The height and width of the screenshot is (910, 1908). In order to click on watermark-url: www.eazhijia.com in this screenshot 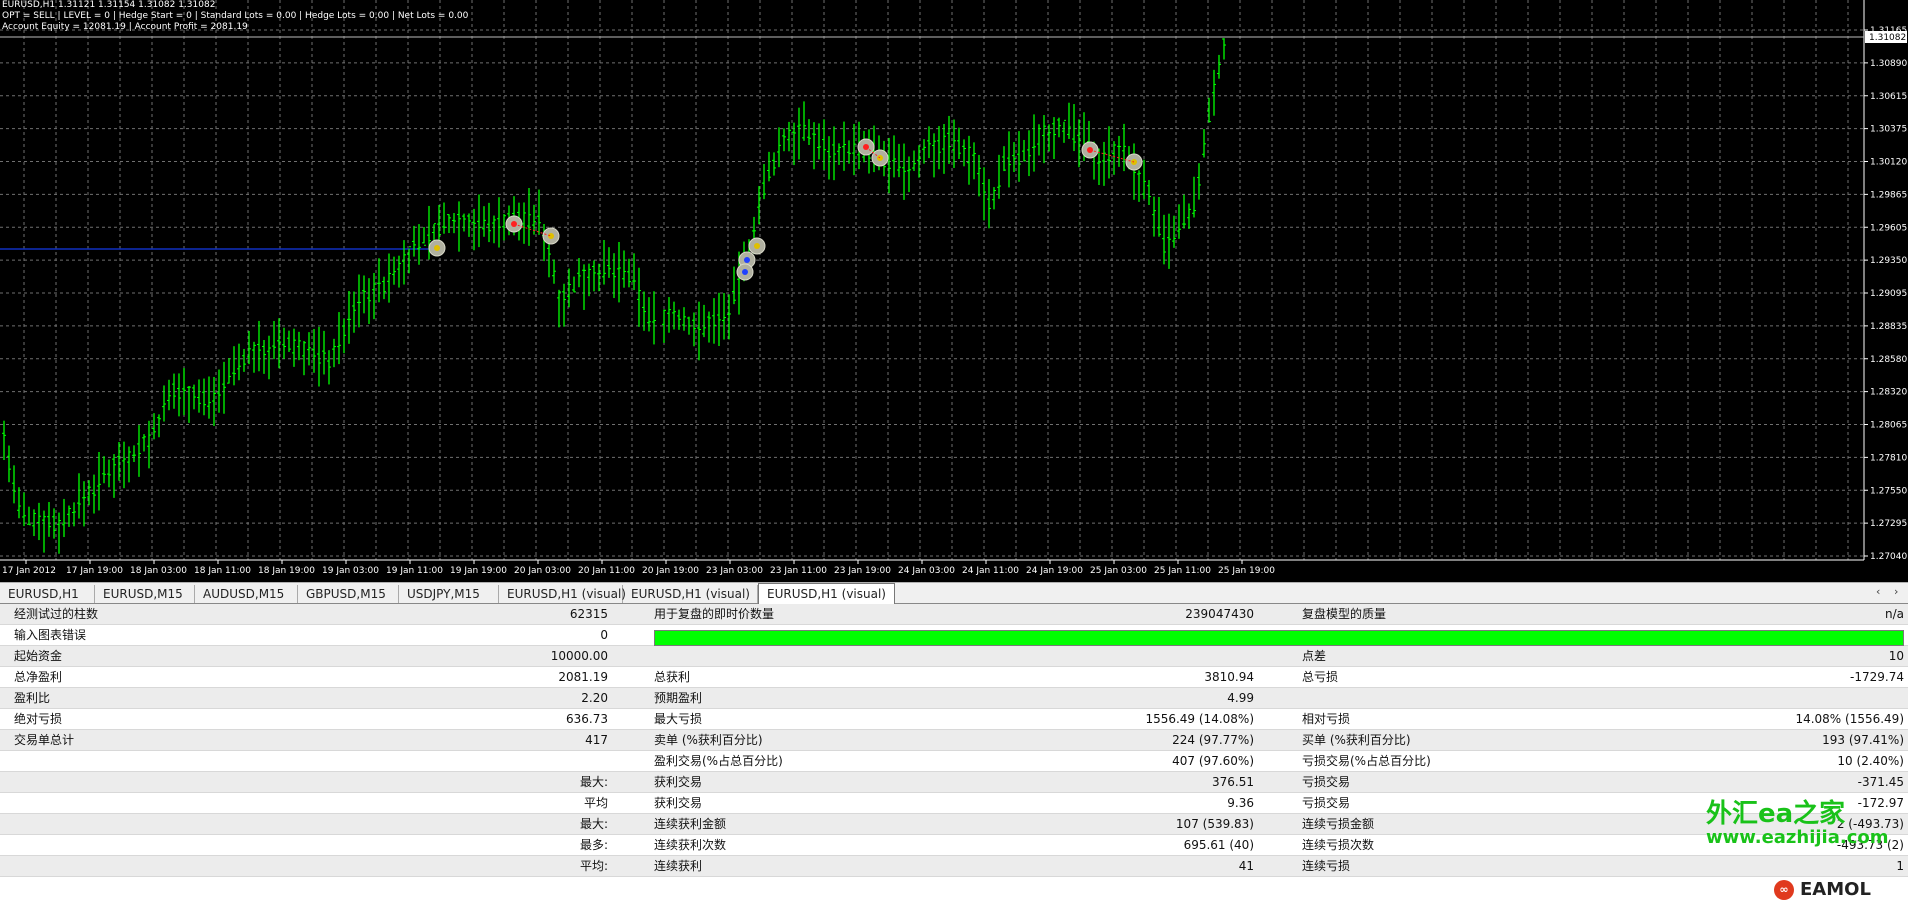, I will do `click(1797, 837)`.